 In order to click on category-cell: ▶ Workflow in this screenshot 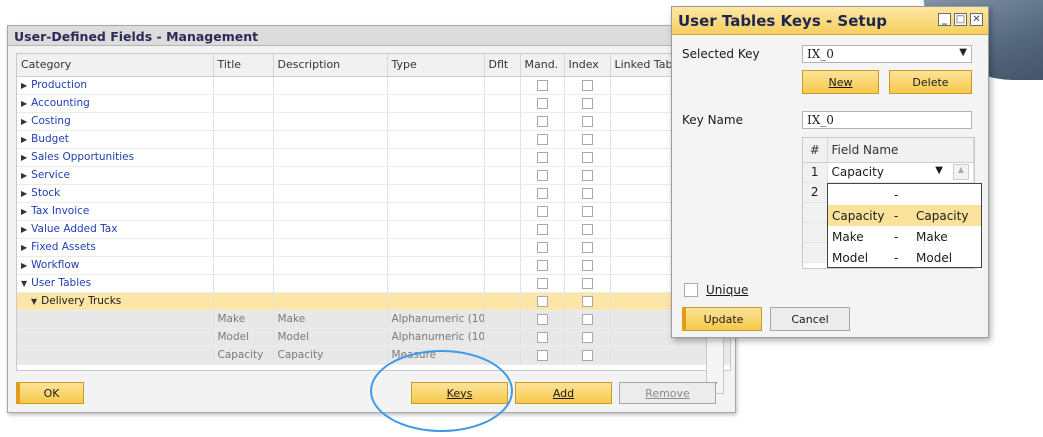, I will do `click(115, 265)`.